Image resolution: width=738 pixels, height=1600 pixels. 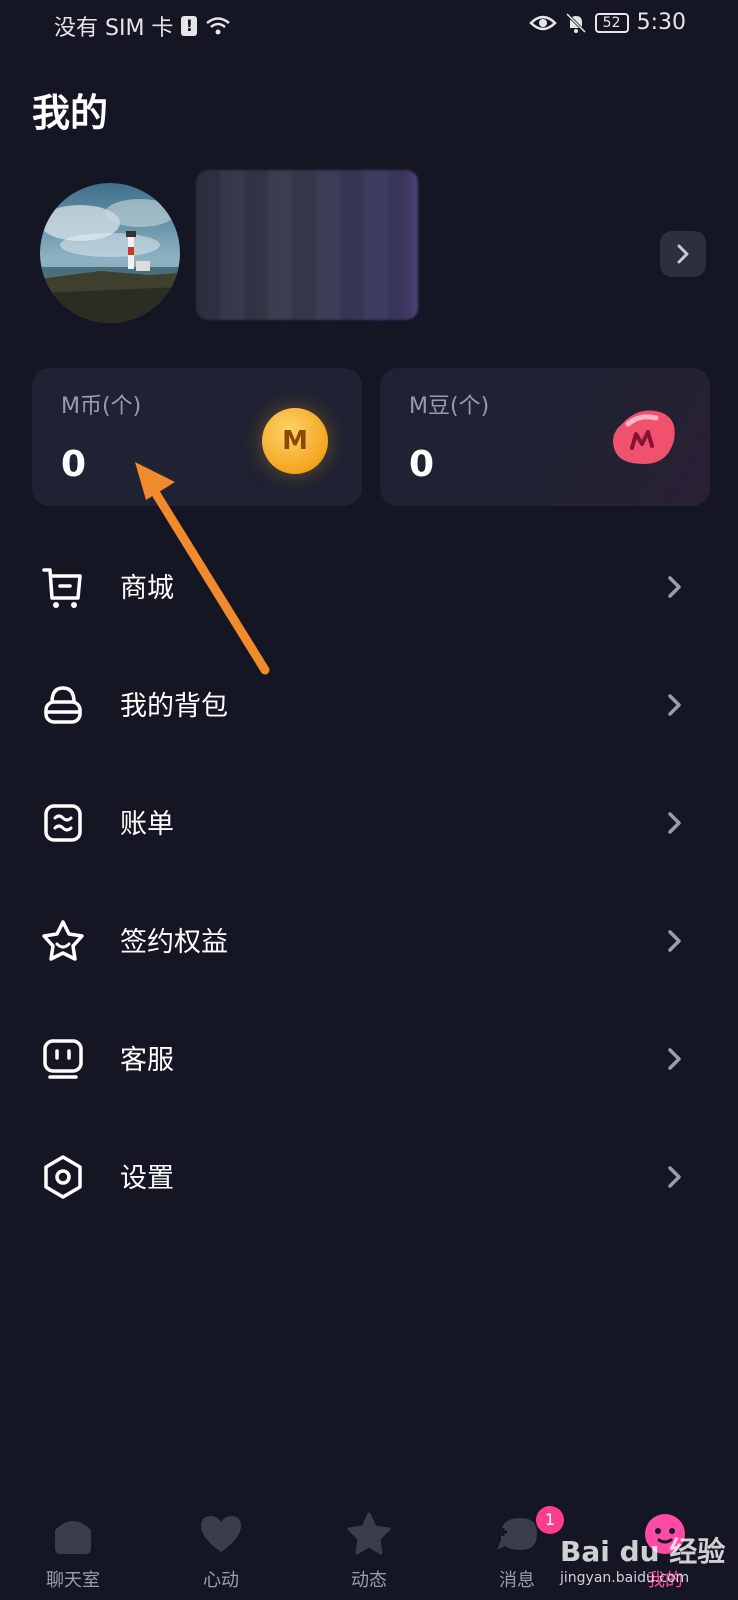 I want to click on tab-moments: 动态, so click(x=369, y=1548).